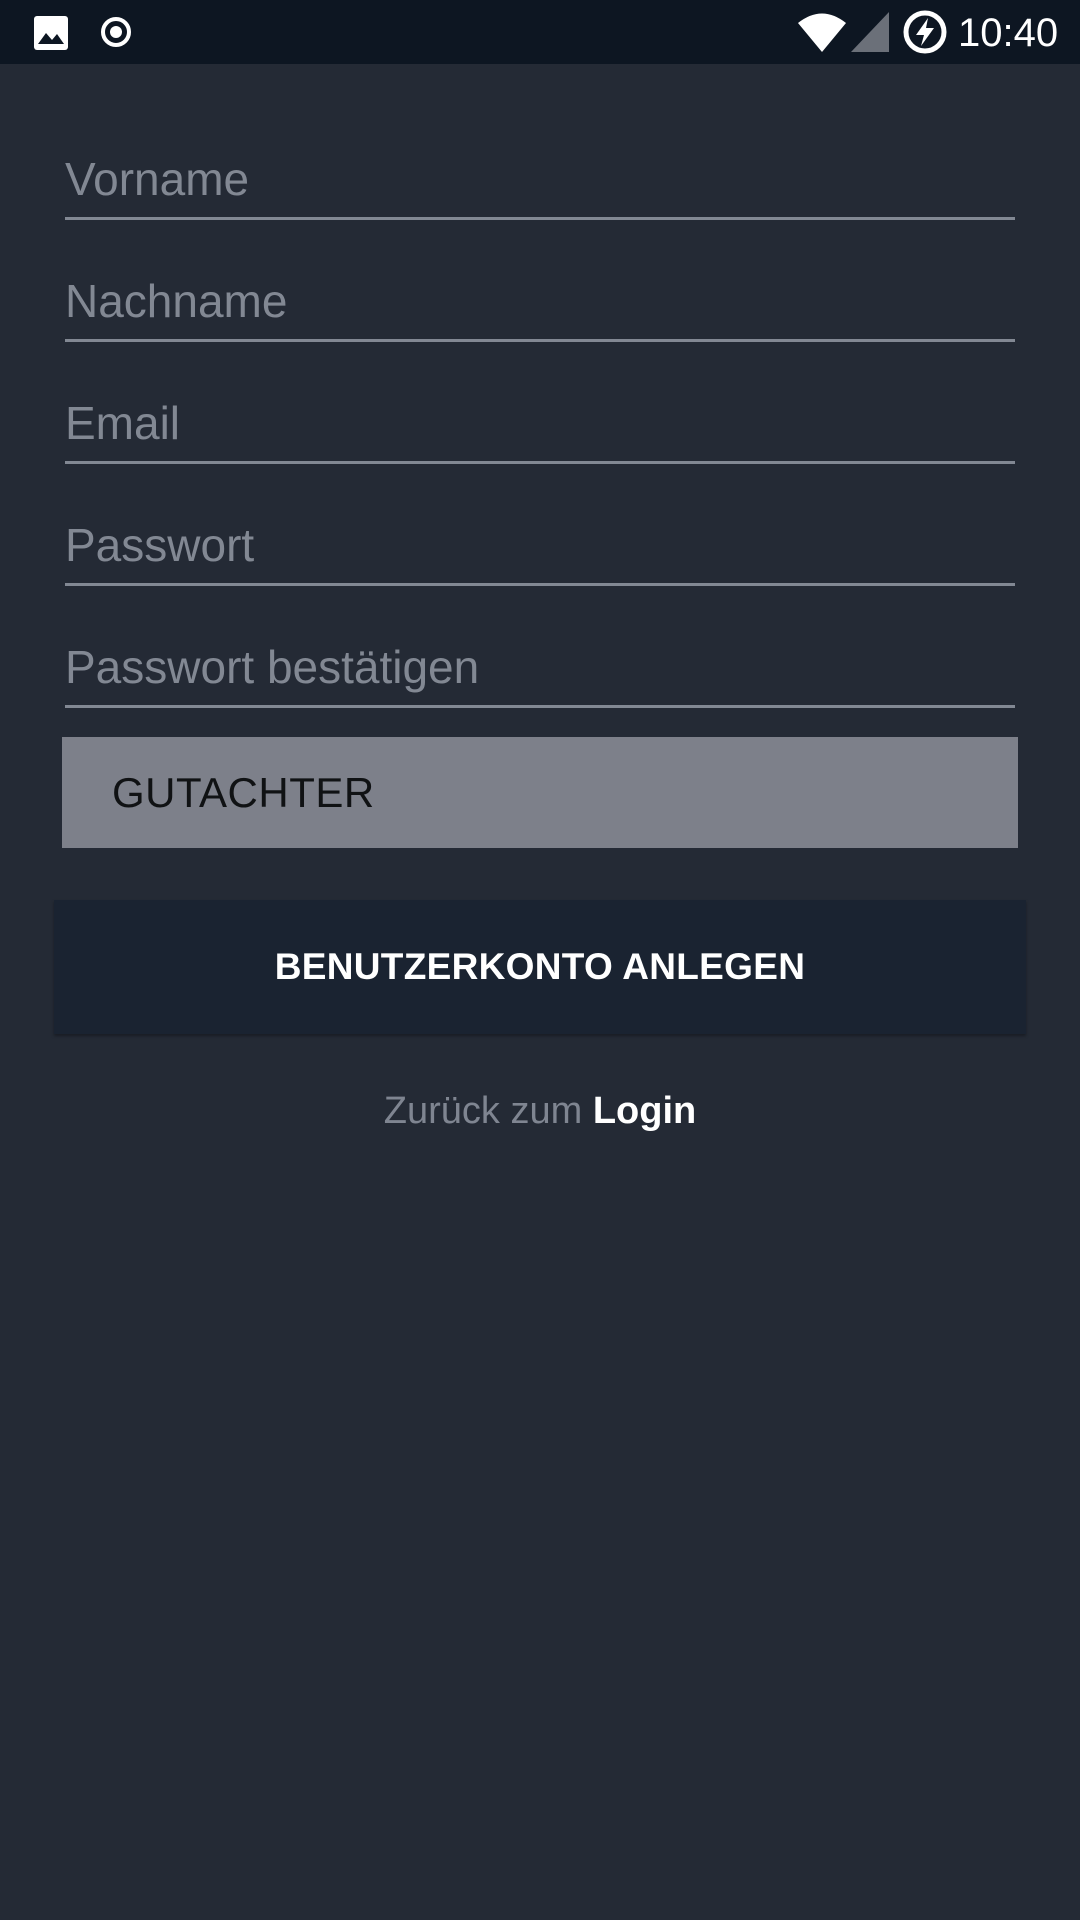  I want to click on record-icon, so click(116, 32).